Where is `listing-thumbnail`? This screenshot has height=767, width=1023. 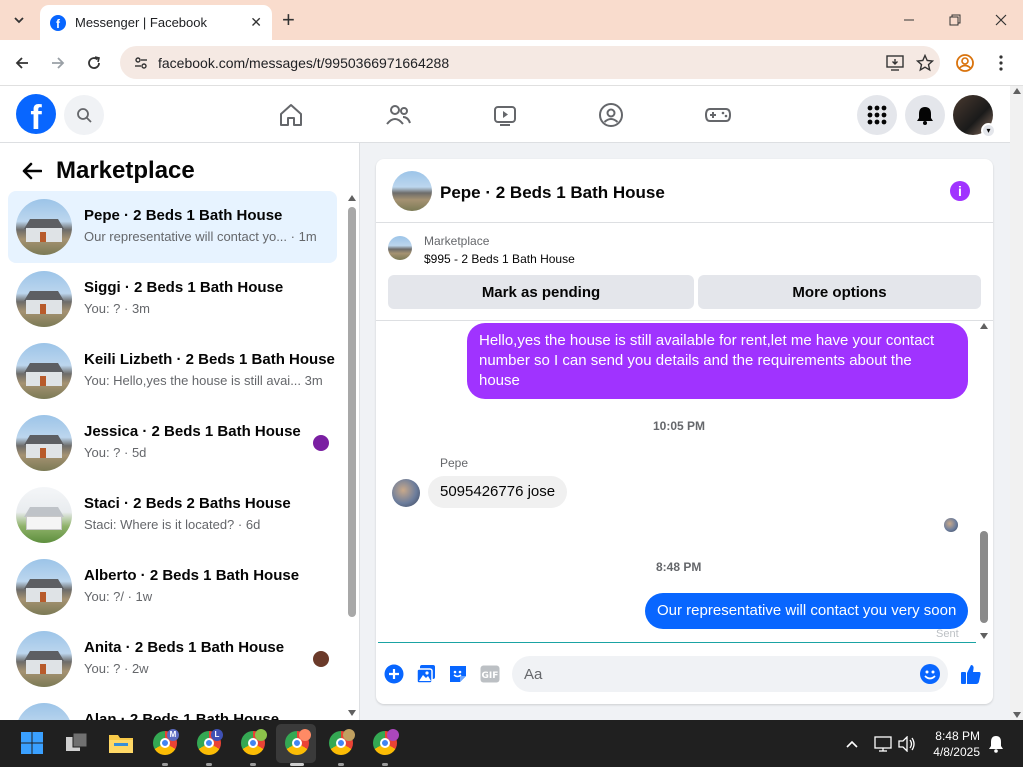 listing-thumbnail is located at coordinates (400, 248).